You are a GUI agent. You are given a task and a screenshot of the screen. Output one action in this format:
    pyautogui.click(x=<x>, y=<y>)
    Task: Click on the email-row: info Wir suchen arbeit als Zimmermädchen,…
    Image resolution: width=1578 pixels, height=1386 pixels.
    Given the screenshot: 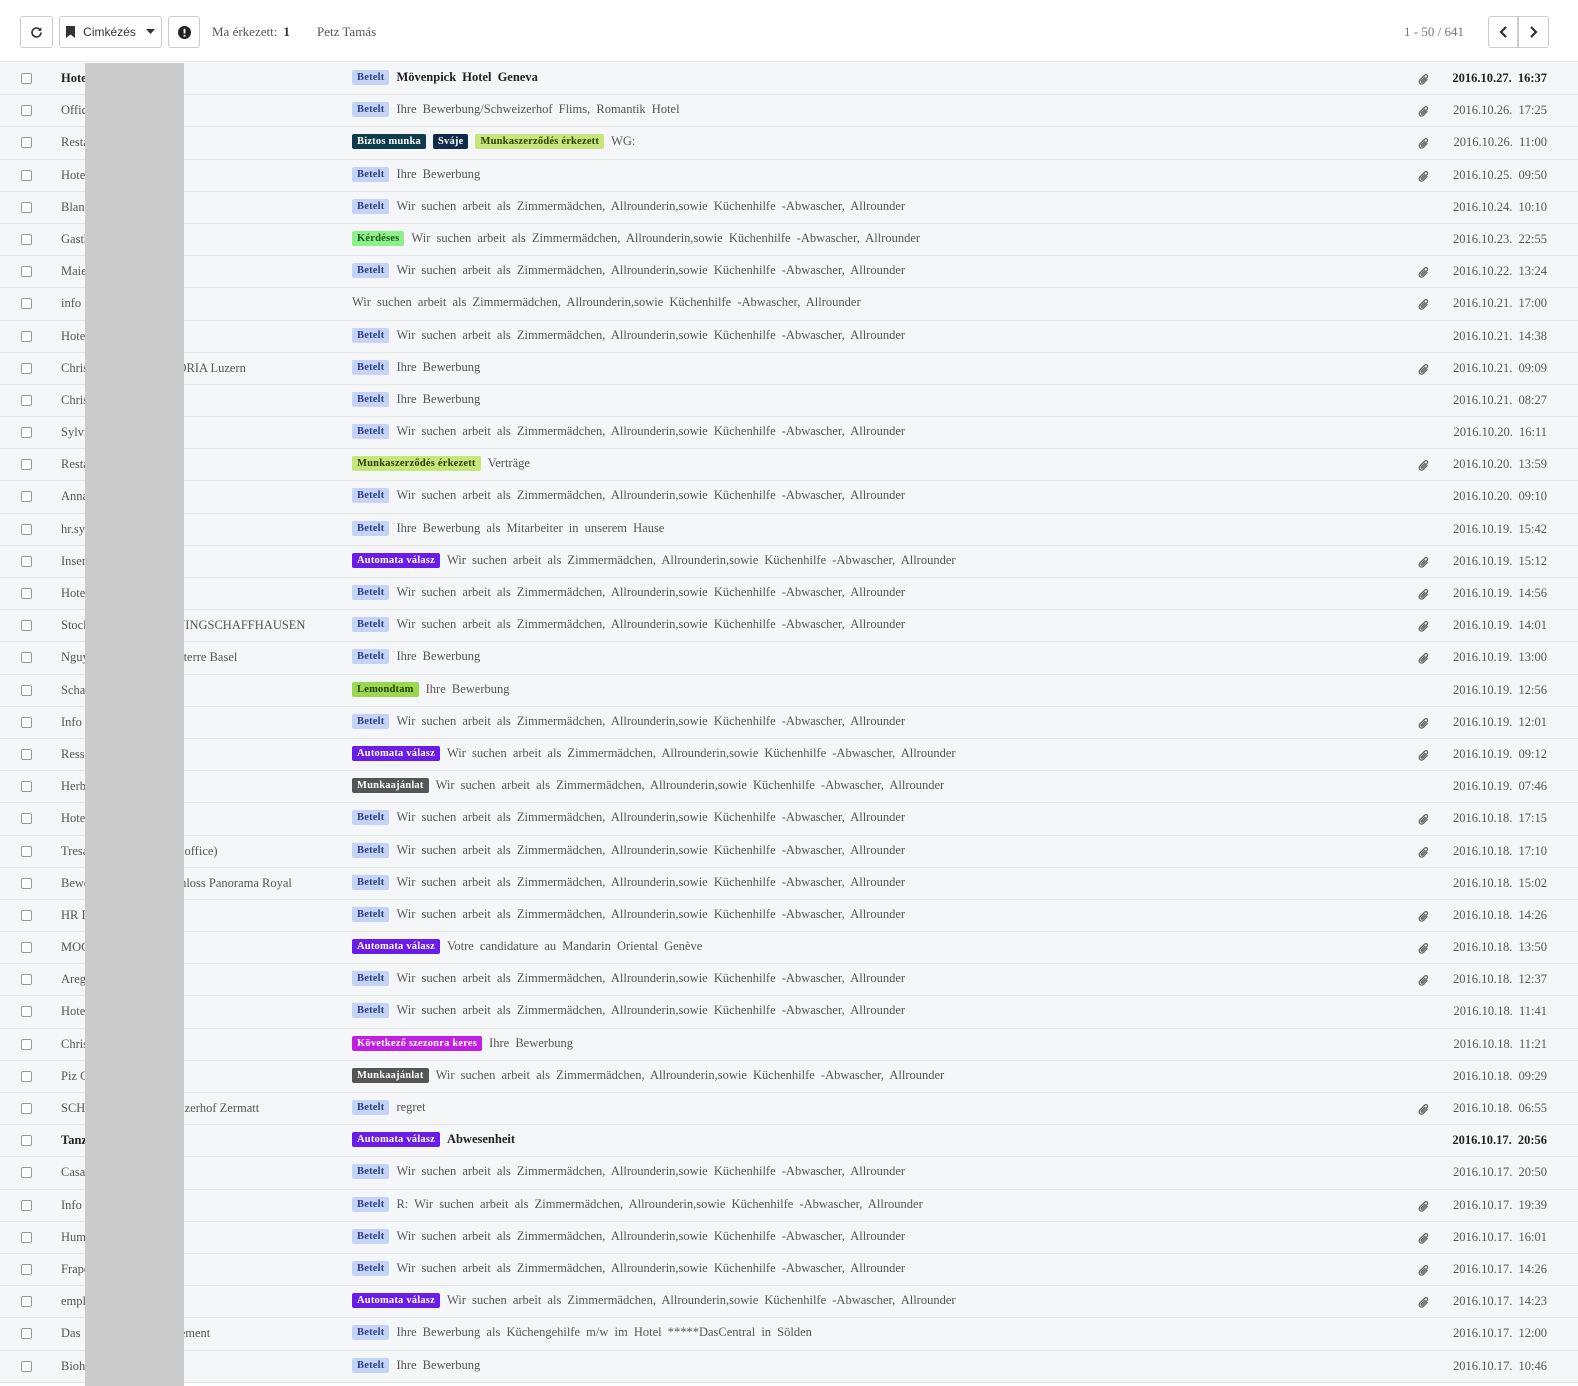 What is the action you would take?
    pyautogui.click(x=789, y=304)
    